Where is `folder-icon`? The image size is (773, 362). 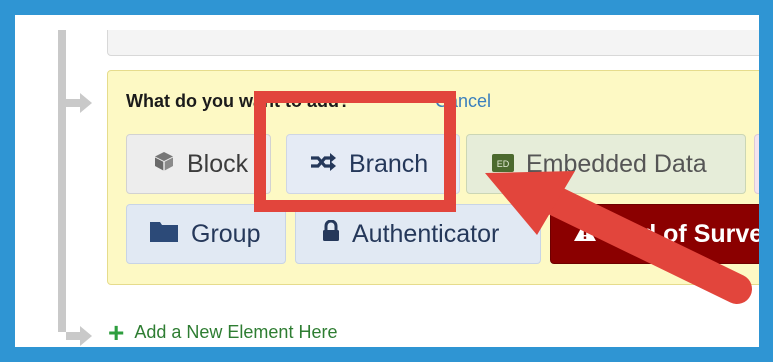
folder-icon is located at coordinates (164, 234).